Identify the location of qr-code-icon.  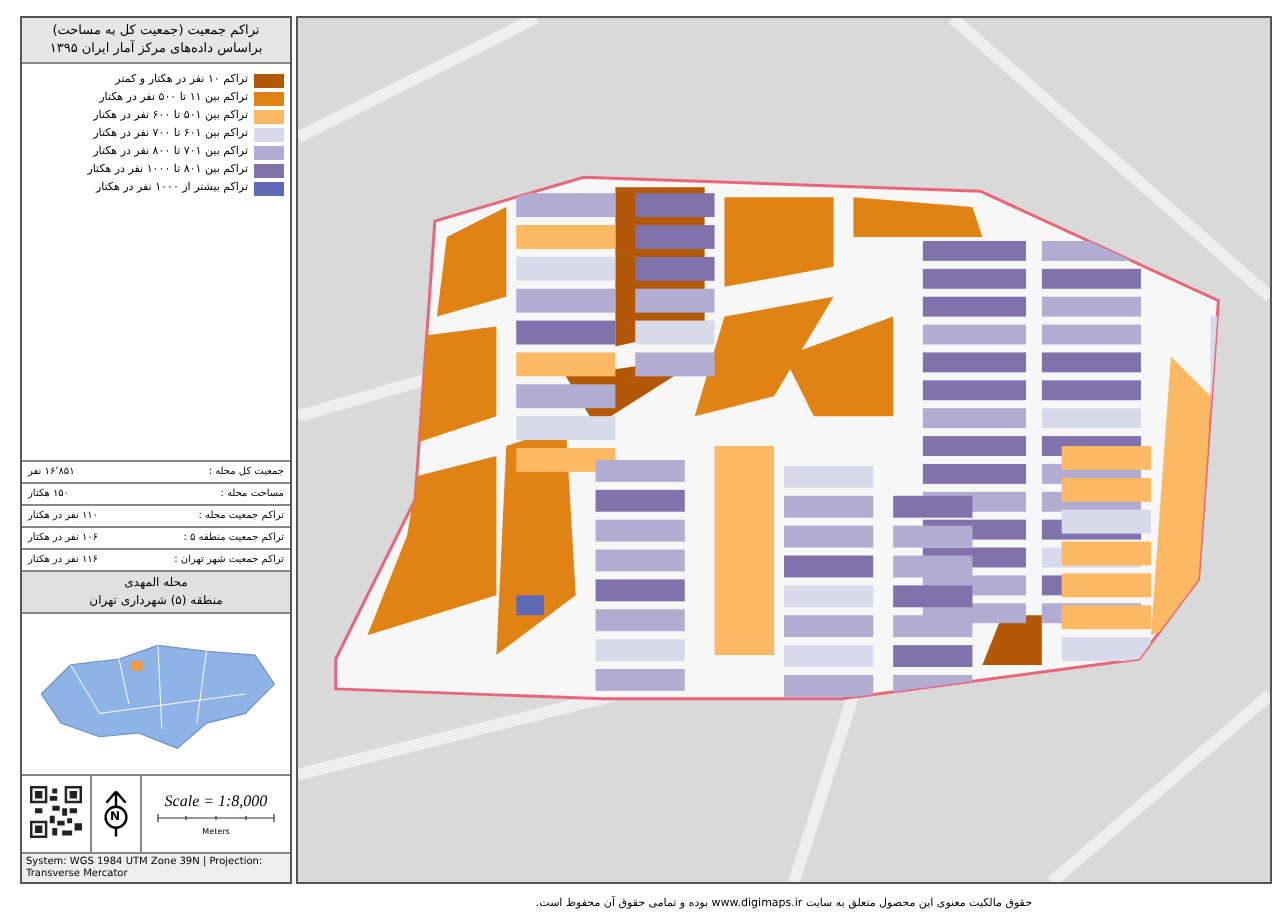
(56, 812).